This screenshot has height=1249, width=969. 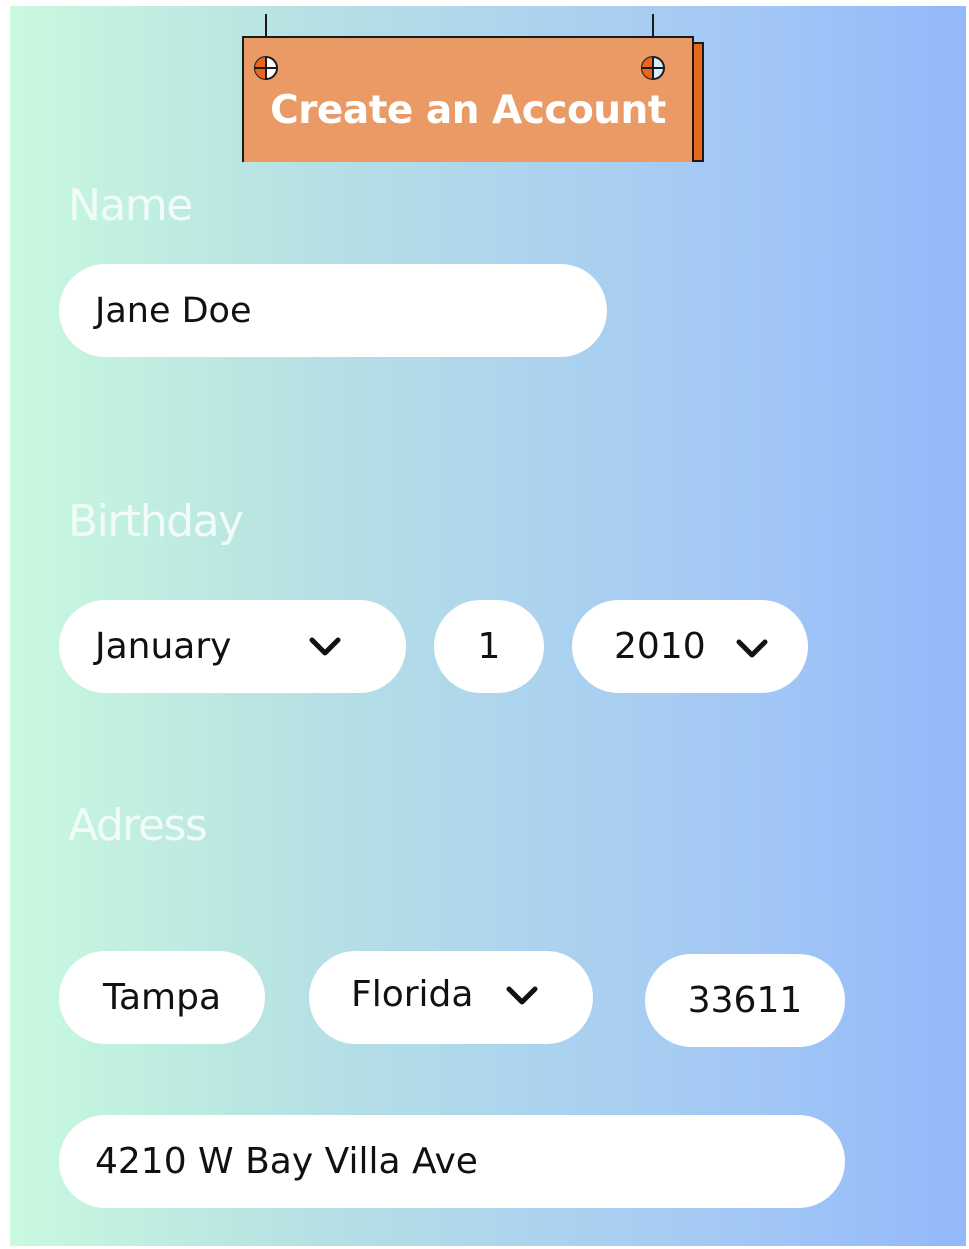 I want to click on address-label: Adress, so click(x=138, y=825).